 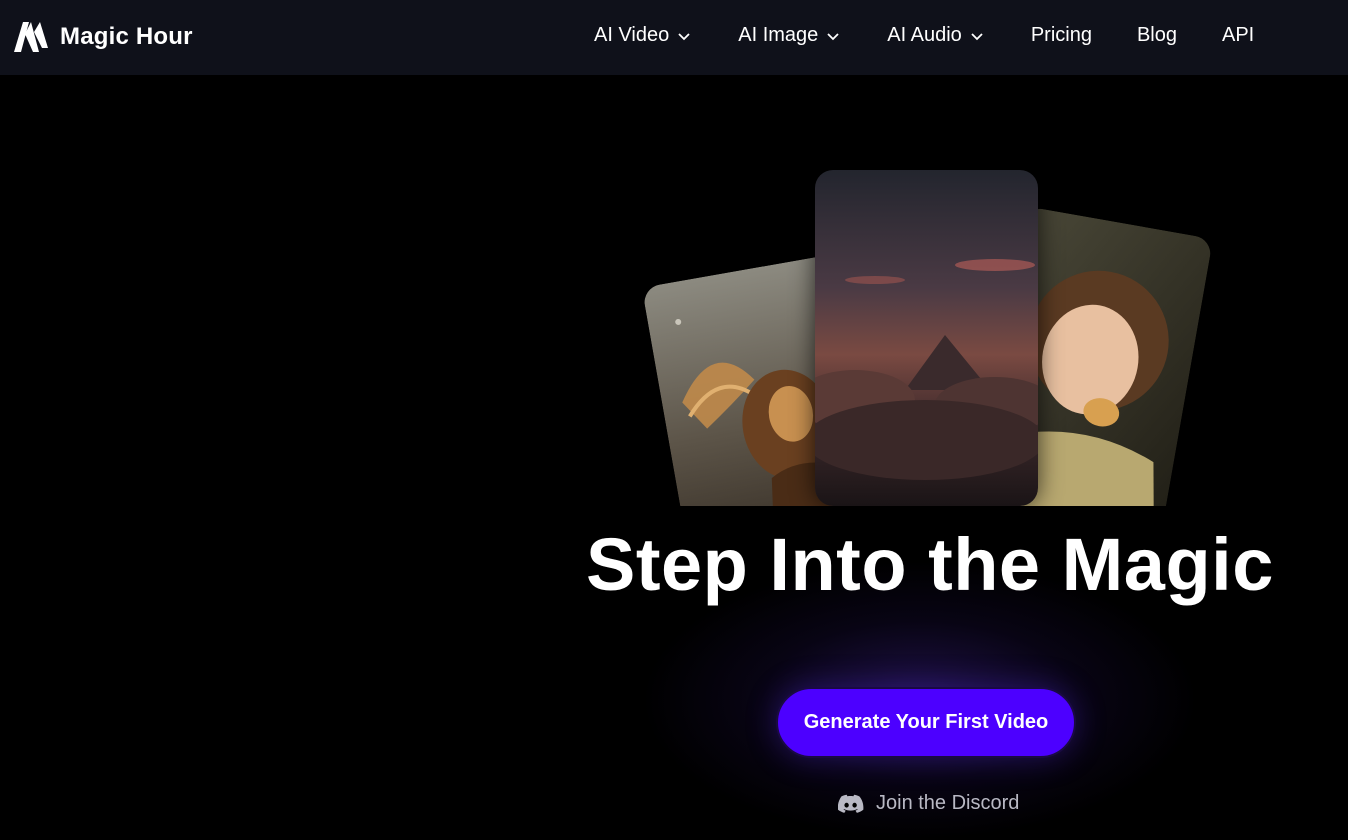 I want to click on nav-item-label: Blog, so click(x=1156, y=35).